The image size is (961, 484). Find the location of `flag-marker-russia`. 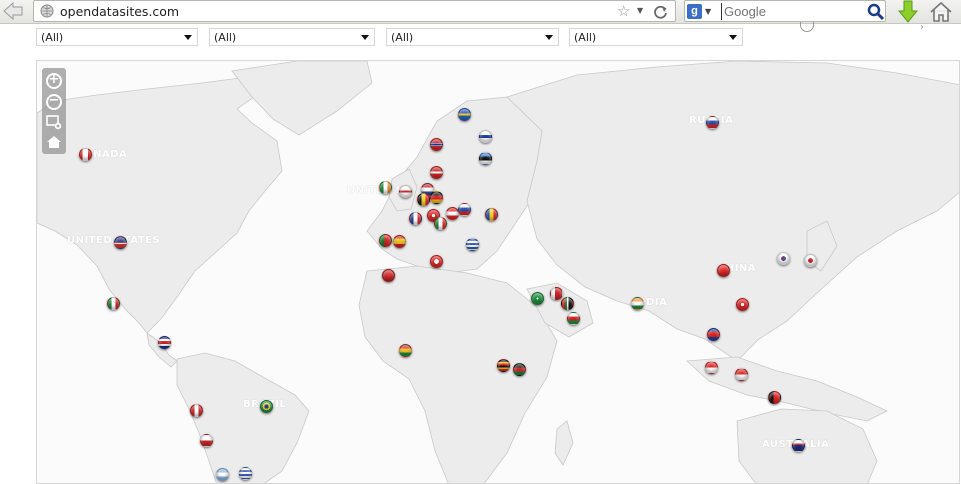

flag-marker-russia is located at coordinates (712, 122).